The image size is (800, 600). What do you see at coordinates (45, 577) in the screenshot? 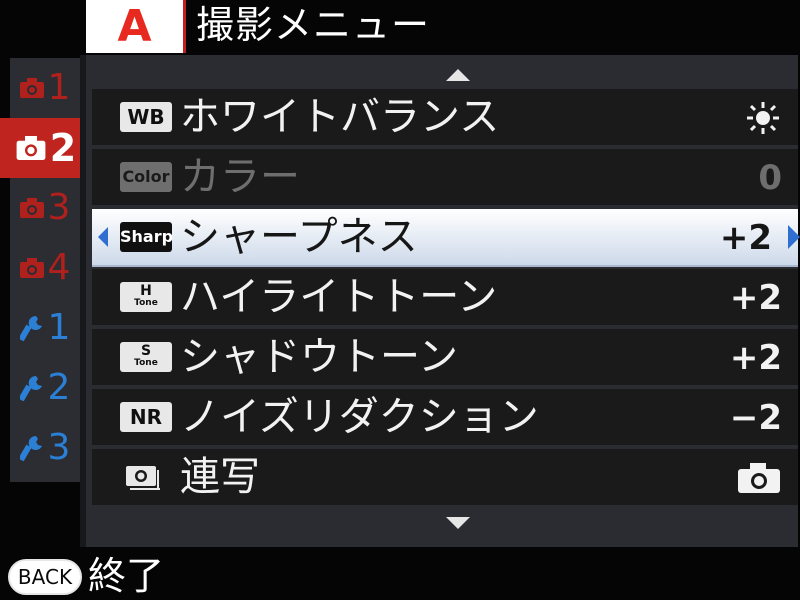
I see `back-button: BACK` at bounding box center [45, 577].